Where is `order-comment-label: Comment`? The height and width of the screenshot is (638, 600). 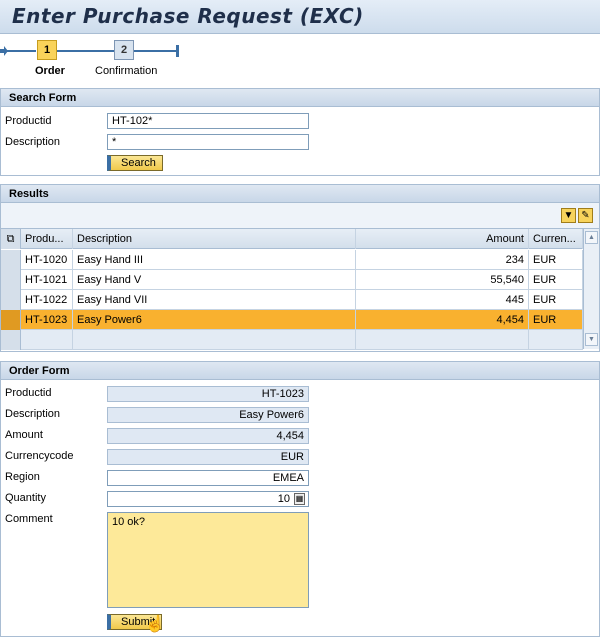
order-comment-label: Comment is located at coordinates (29, 519).